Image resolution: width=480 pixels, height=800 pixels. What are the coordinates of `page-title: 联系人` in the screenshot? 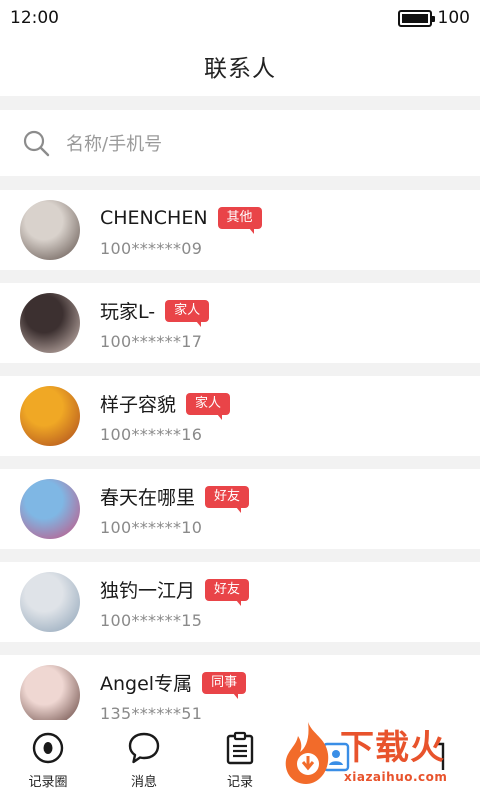 It's located at (240, 69).